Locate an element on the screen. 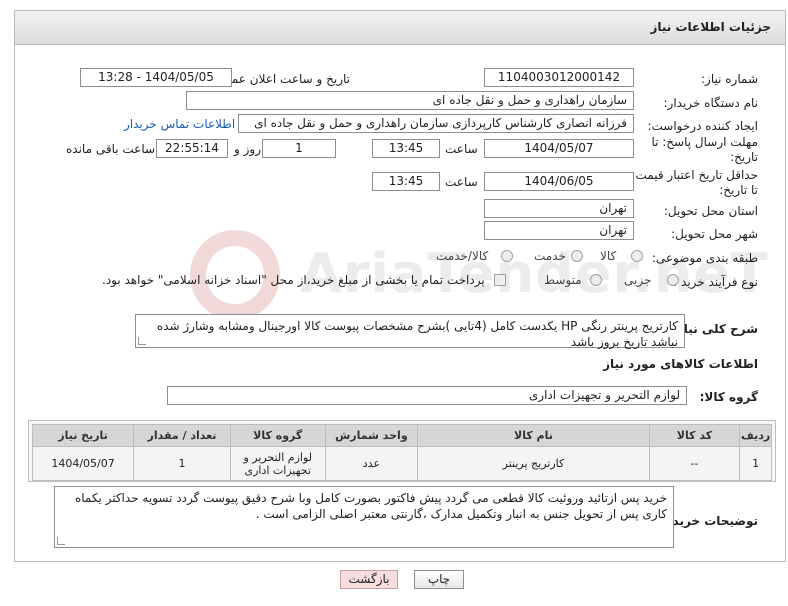 The width and height of the screenshot is (788, 606). category-radio-goods-service is located at coordinates (507, 256).